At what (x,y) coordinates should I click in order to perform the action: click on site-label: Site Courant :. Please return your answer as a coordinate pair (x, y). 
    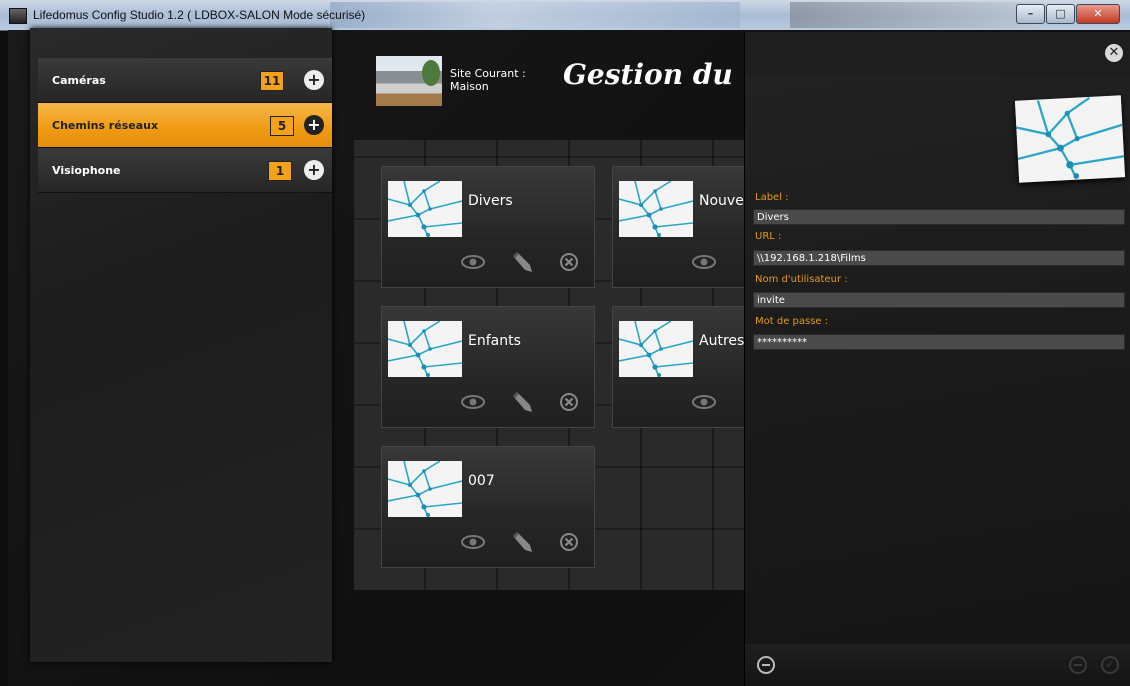
    Looking at the image, I should click on (488, 73).